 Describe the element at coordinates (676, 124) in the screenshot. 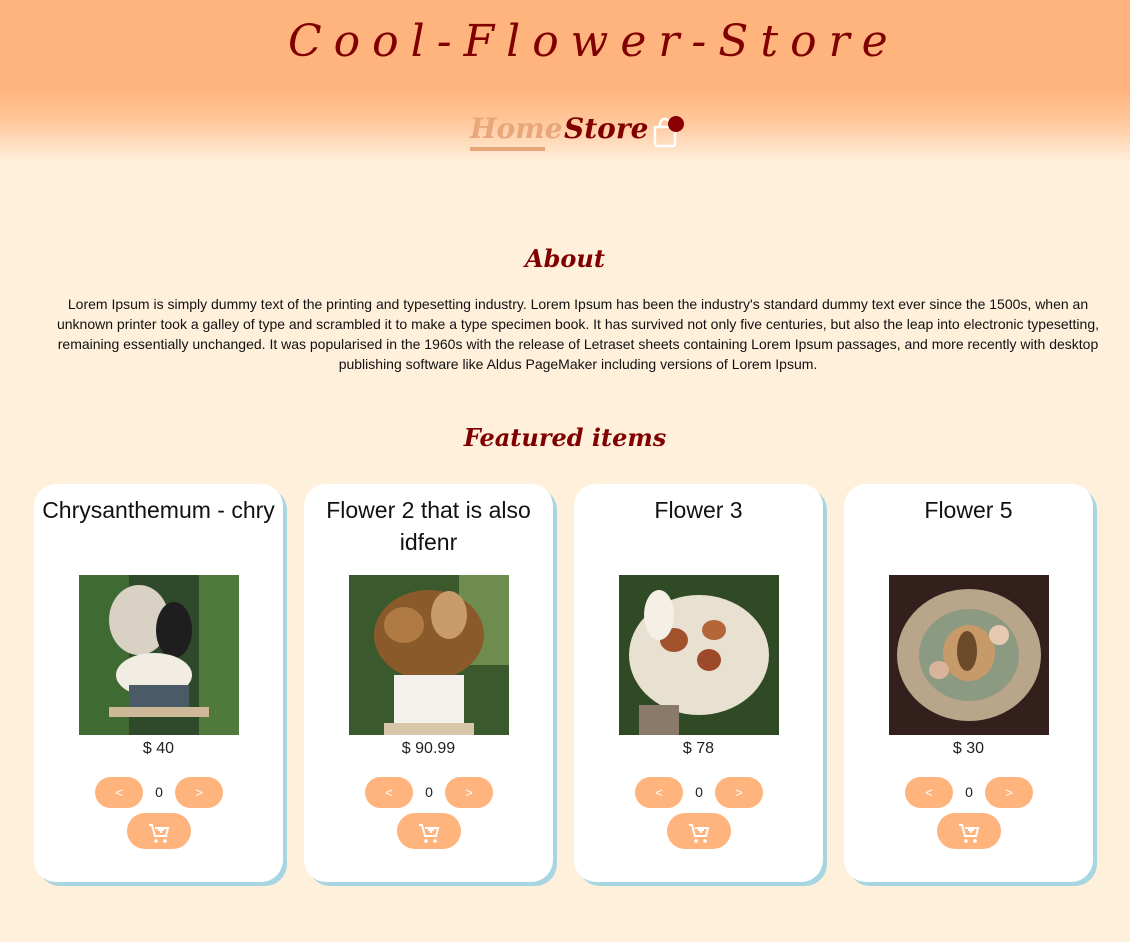

I see `cart-count-badge` at that location.